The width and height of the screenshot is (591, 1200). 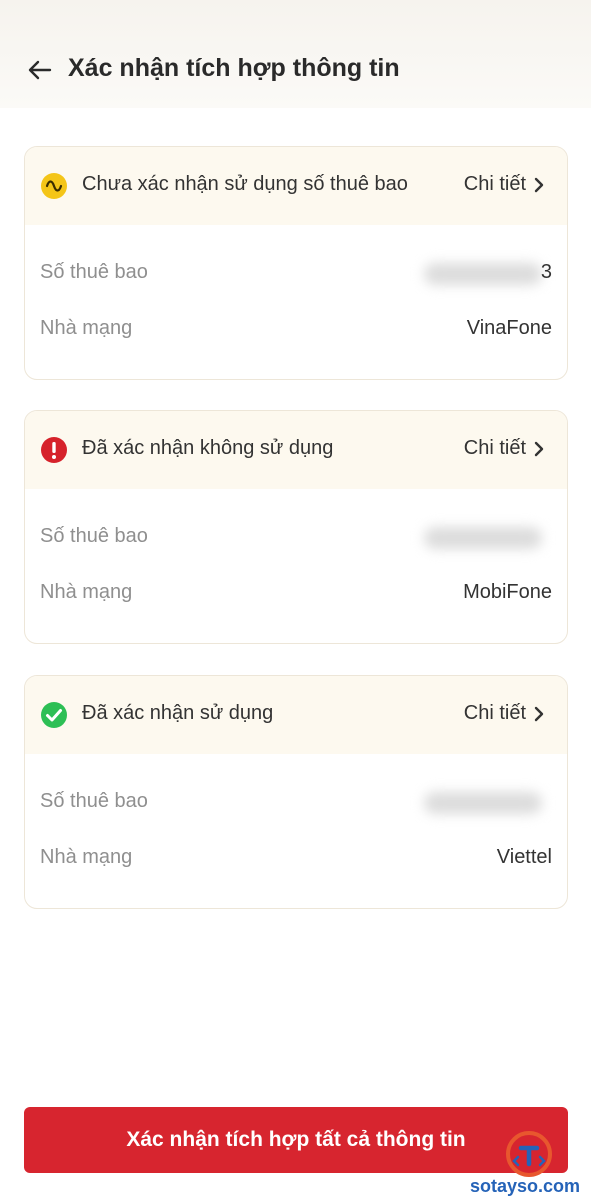 What do you see at coordinates (296, 332) in the screenshot?
I see `carrier-row: Nhà mạng VinaFone` at bounding box center [296, 332].